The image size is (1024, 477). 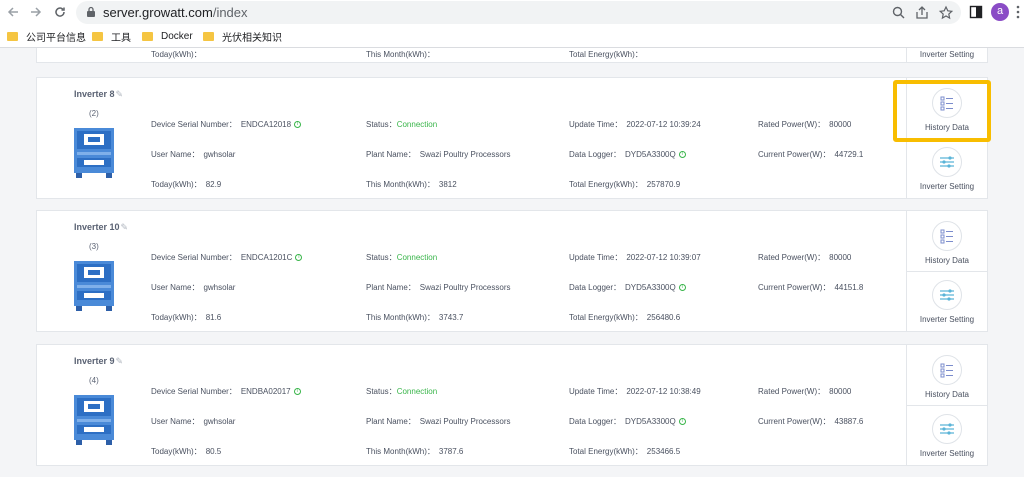 What do you see at coordinates (186, 451) in the screenshot?
I see `today-energy-field: Today(kWh)： 80.5` at bounding box center [186, 451].